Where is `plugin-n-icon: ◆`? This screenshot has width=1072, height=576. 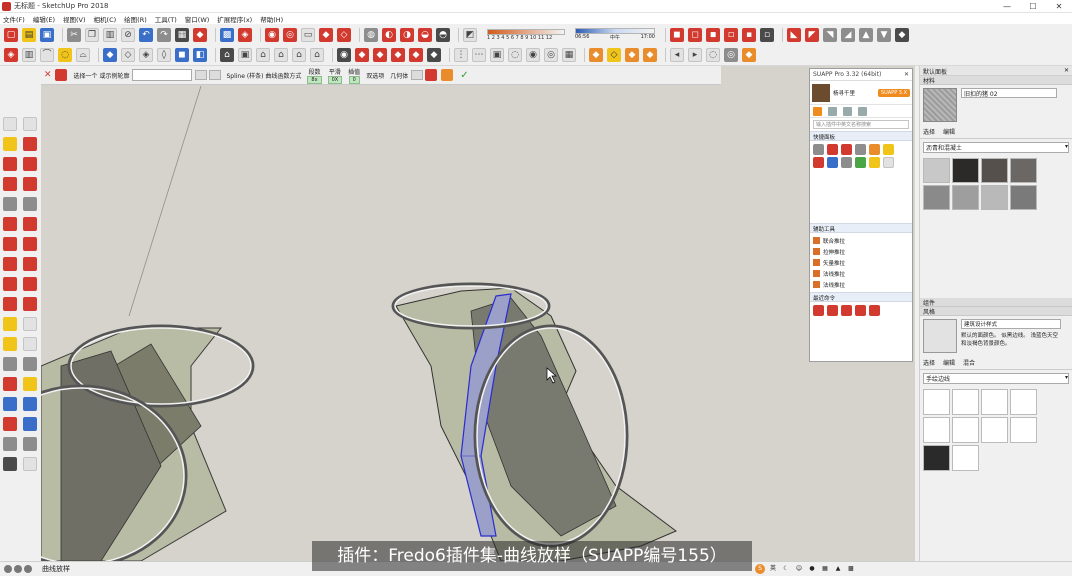 plugin-n-icon: ◆ is located at coordinates (596, 55).